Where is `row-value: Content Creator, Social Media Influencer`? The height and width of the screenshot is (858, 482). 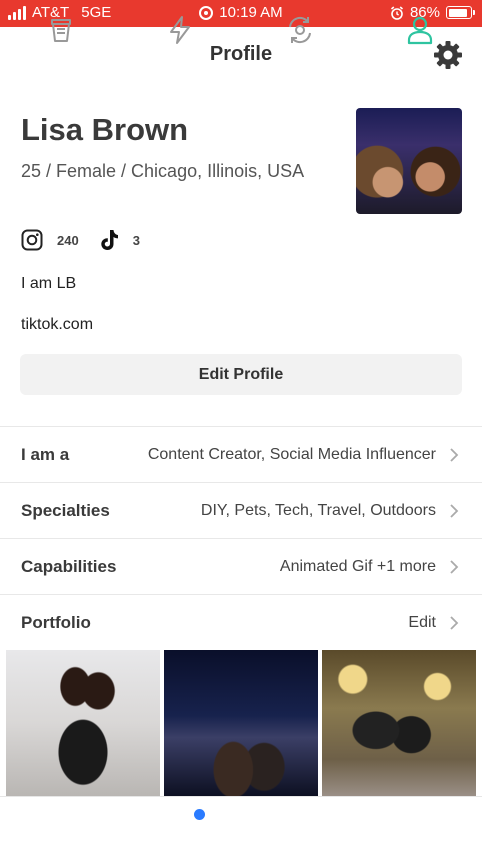
row-value: Content Creator, Social Media Influencer is located at coordinates (291, 454).